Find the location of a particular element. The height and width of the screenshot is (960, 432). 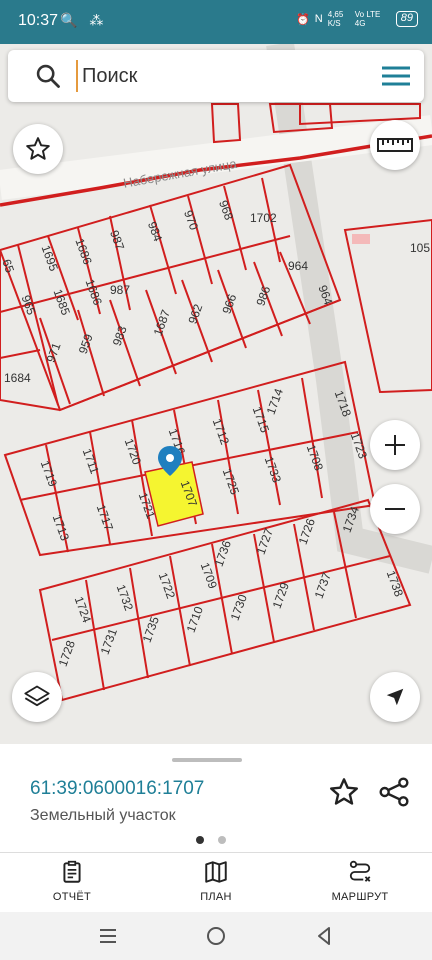

pager-dot-active is located at coordinates (200, 840).